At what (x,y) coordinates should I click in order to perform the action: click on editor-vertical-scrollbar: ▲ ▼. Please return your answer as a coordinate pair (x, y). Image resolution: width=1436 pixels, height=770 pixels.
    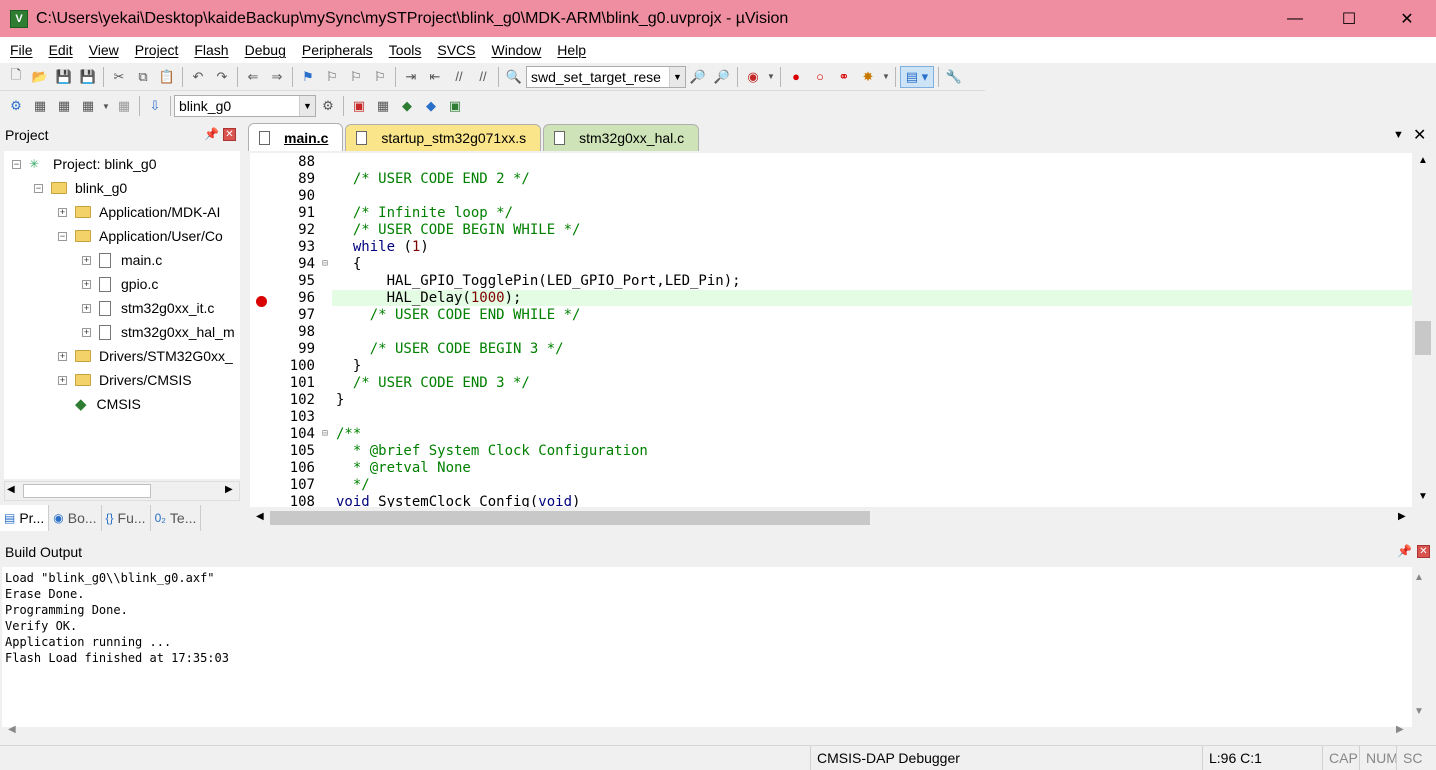
    Looking at the image, I should click on (1423, 330).